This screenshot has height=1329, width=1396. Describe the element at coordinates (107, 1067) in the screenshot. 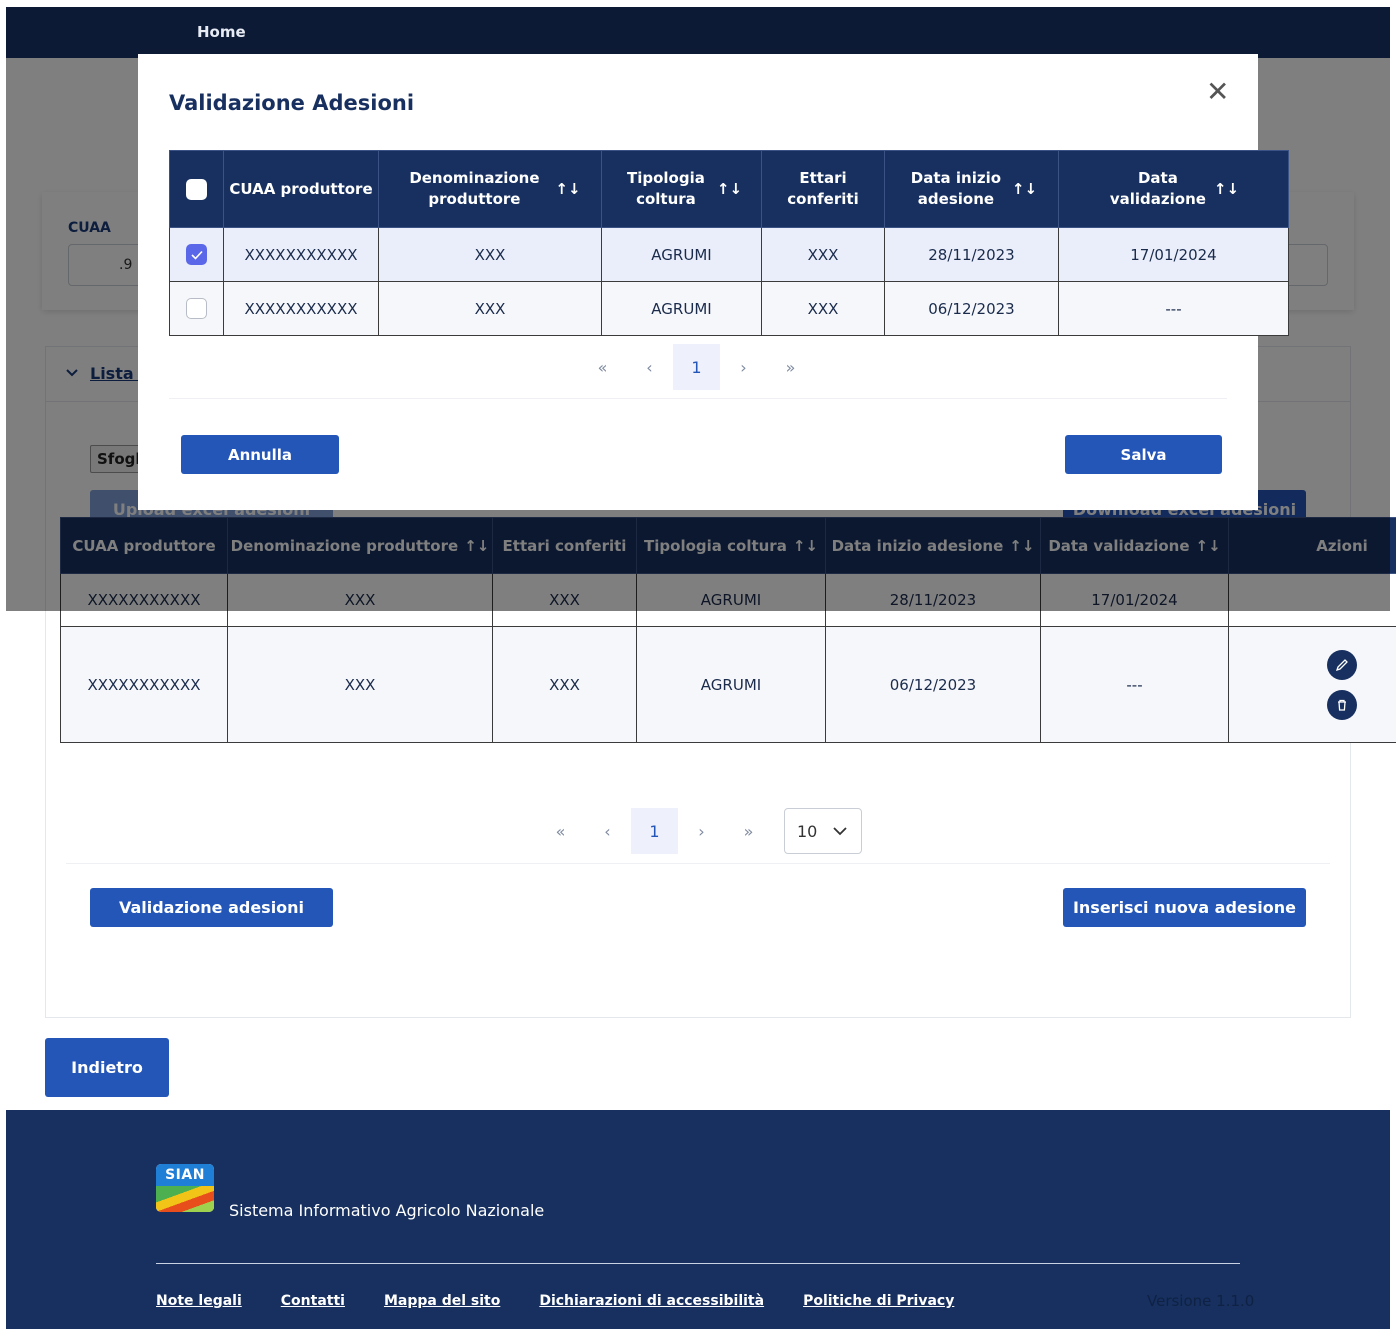

I see `indietro-button: Indietro` at that location.